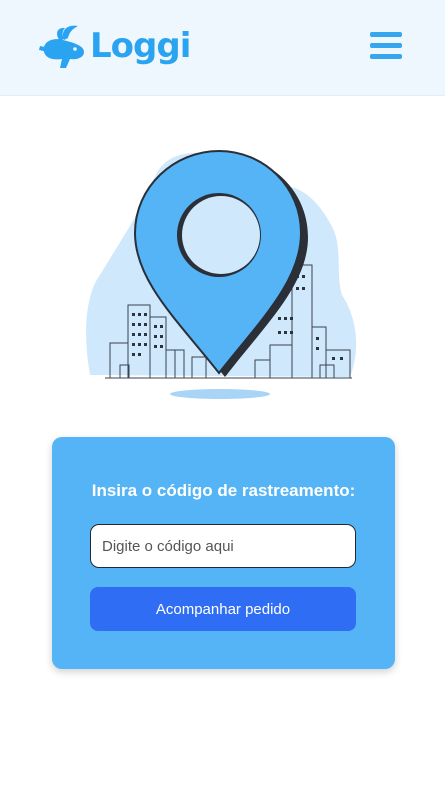 The width and height of the screenshot is (445, 794). What do you see at coordinates (223, 490) in the screenshot?
I see `tracking-title: Insira o código de rastreamento:` at bounding box center [223, 490].